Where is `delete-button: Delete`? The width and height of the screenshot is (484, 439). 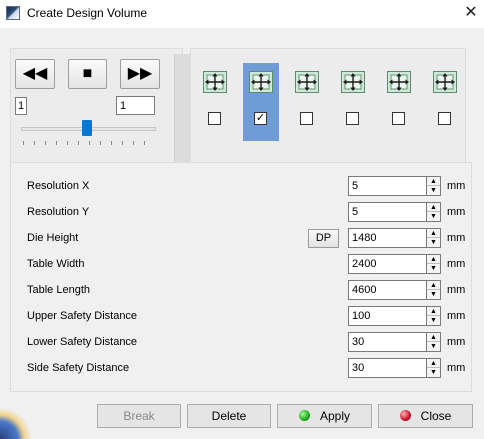
delete-button: Delete is located at coordinates (229, 416).